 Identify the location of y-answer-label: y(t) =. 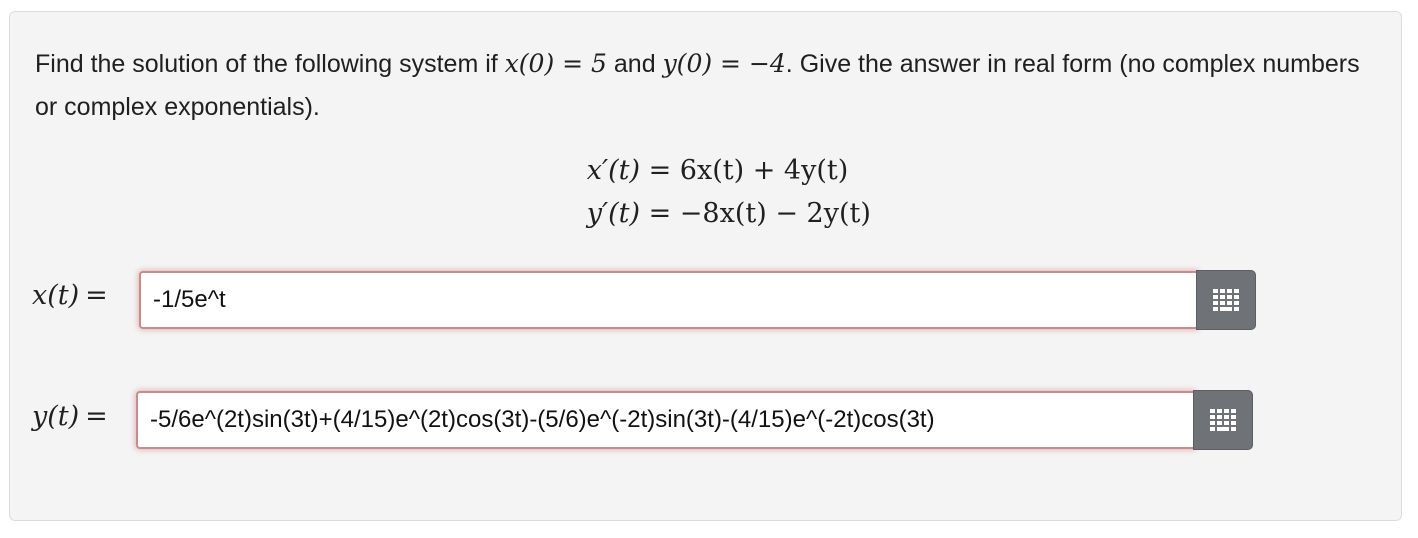
(70, 416).